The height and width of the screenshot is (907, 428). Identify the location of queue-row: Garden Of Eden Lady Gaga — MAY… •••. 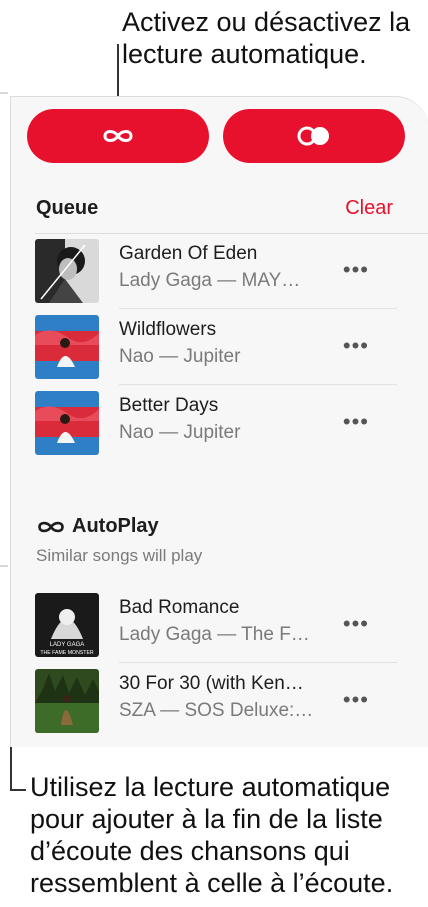
(216, 271).